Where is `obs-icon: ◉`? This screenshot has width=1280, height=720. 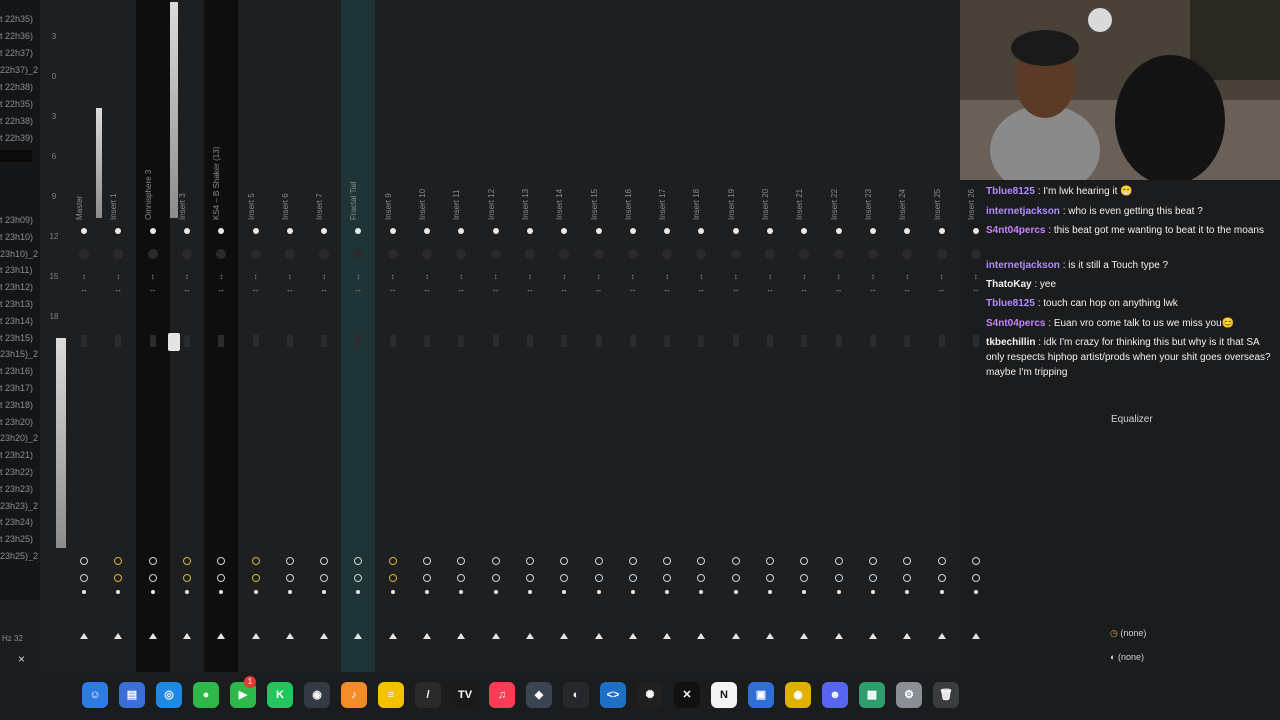
obs-icon: ◉ is located at coordinates (317, 695).